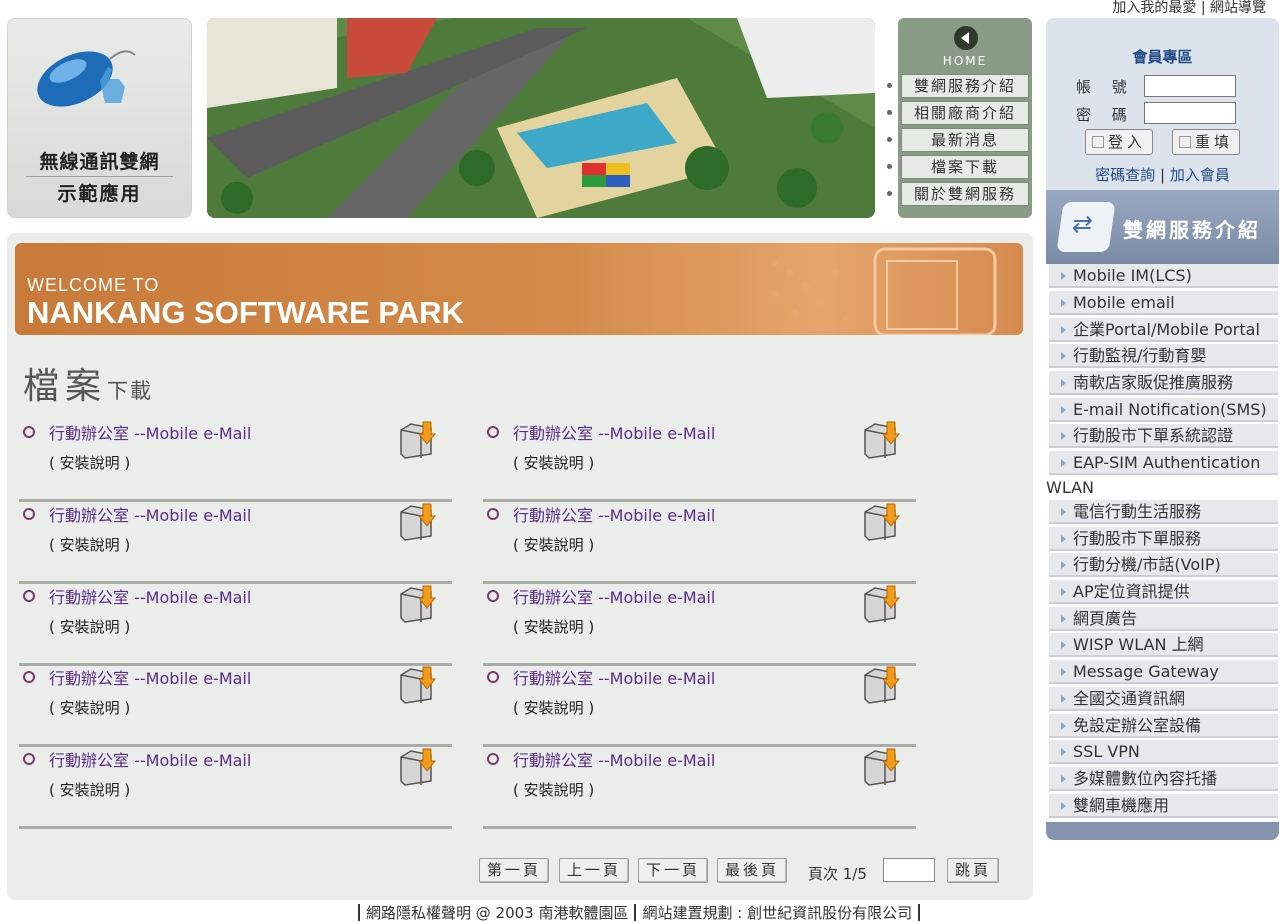 The width and height of the screenshot is (1280, 923). I want to click on services-footer, so click(1162, 831).